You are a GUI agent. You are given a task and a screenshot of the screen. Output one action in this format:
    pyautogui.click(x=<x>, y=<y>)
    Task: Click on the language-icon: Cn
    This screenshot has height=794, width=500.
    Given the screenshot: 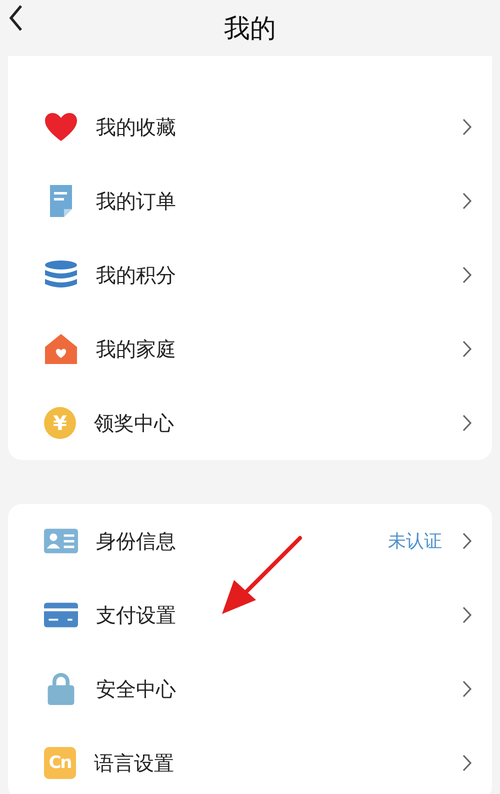 What is the action you would take?
    pyautogui.click(x=60, y=763)
    